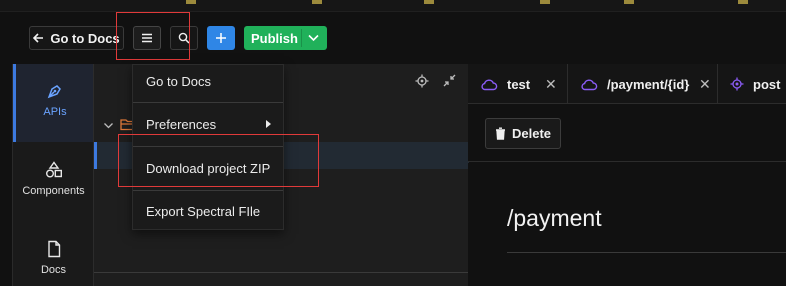  Describe the element at coordinates (85, 38) in the screenshot. I see `go-to-docs-label: Go to Docs` at that location.